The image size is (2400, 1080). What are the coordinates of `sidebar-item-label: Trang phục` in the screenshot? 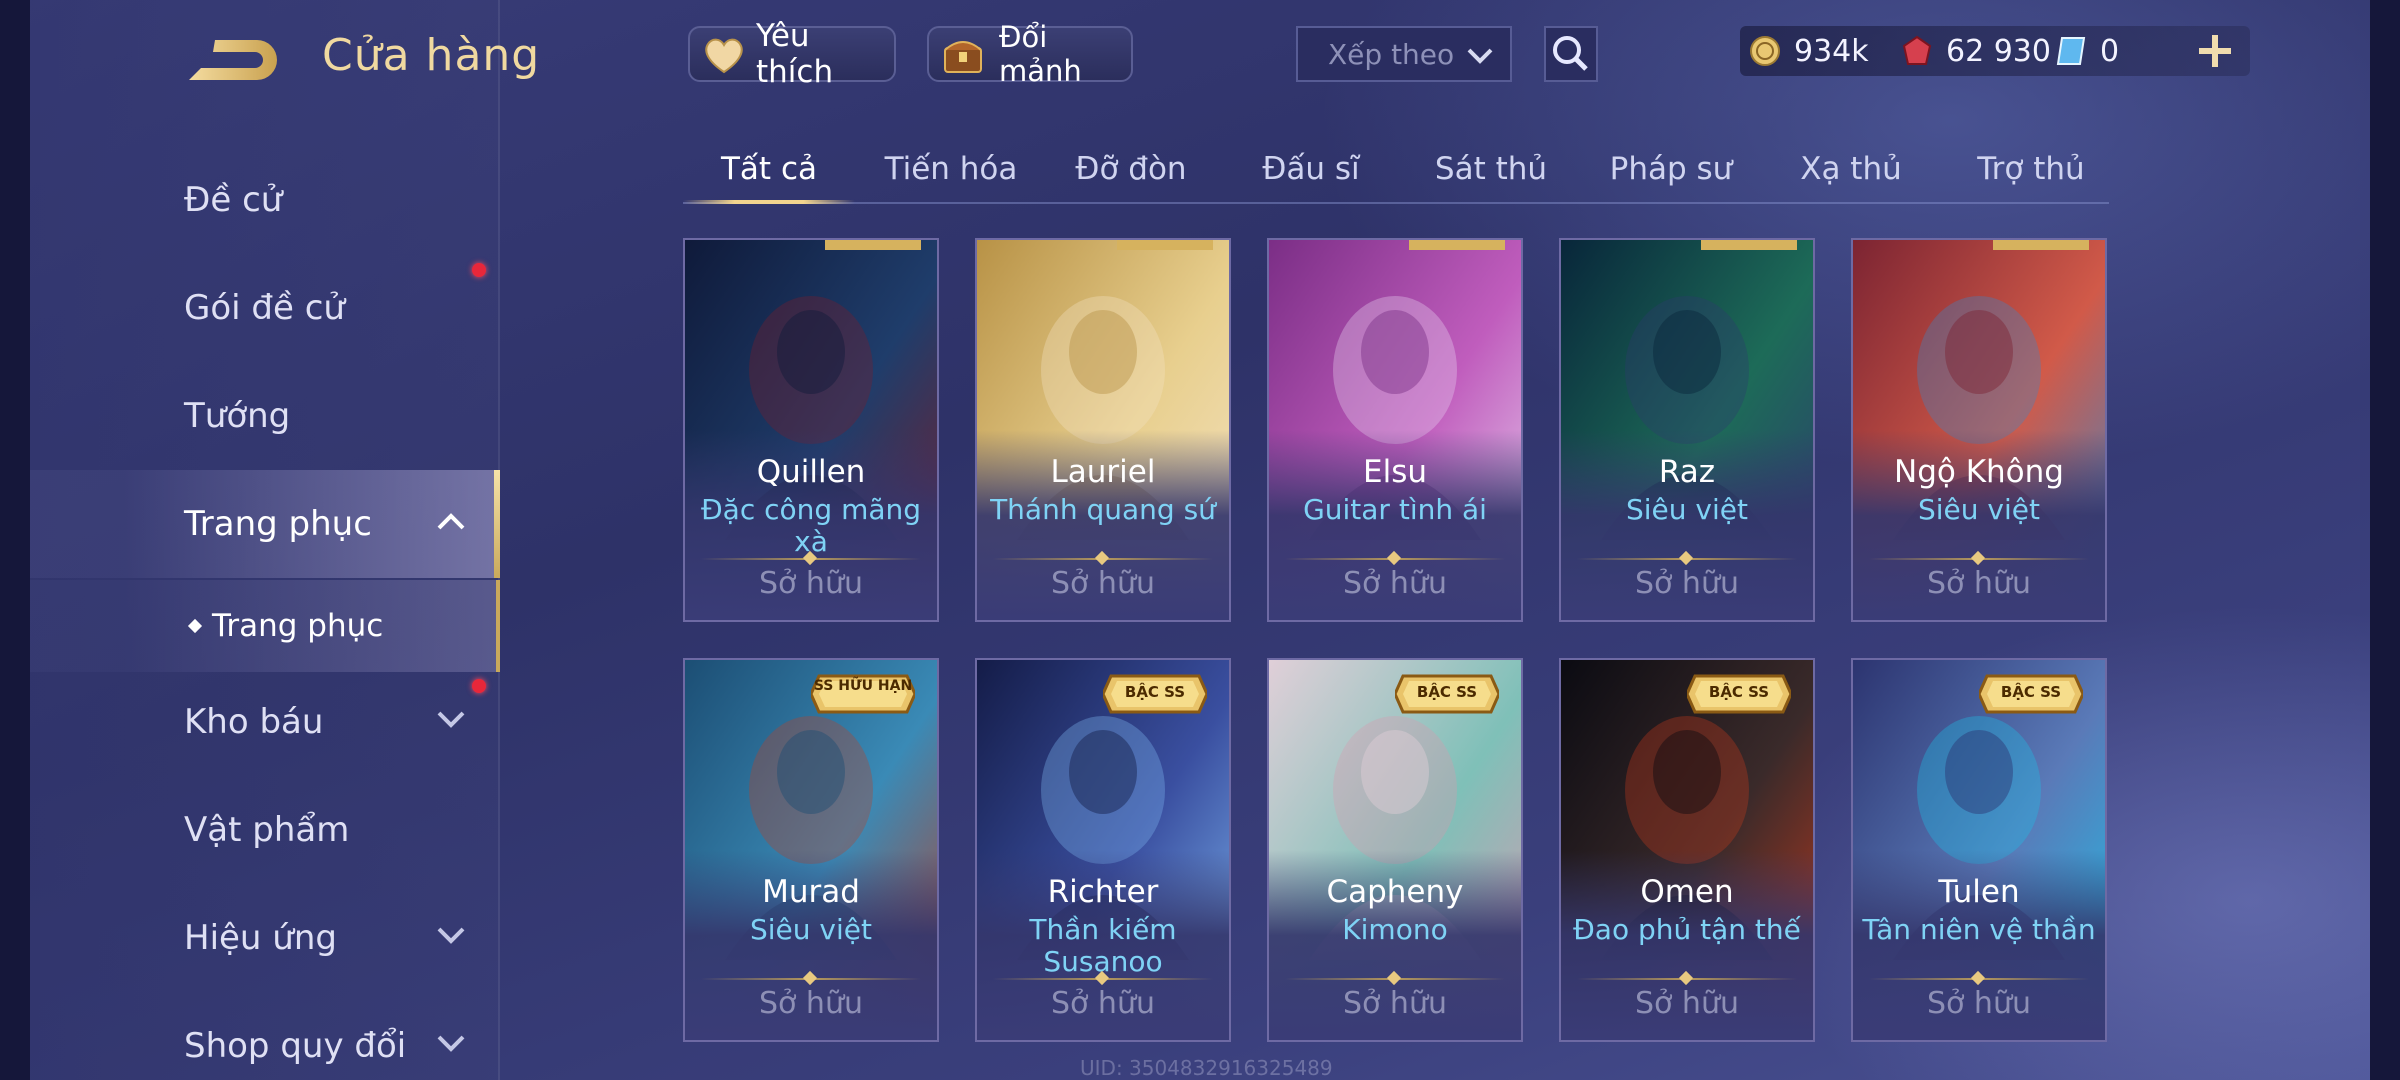 It's located at (278, 524).